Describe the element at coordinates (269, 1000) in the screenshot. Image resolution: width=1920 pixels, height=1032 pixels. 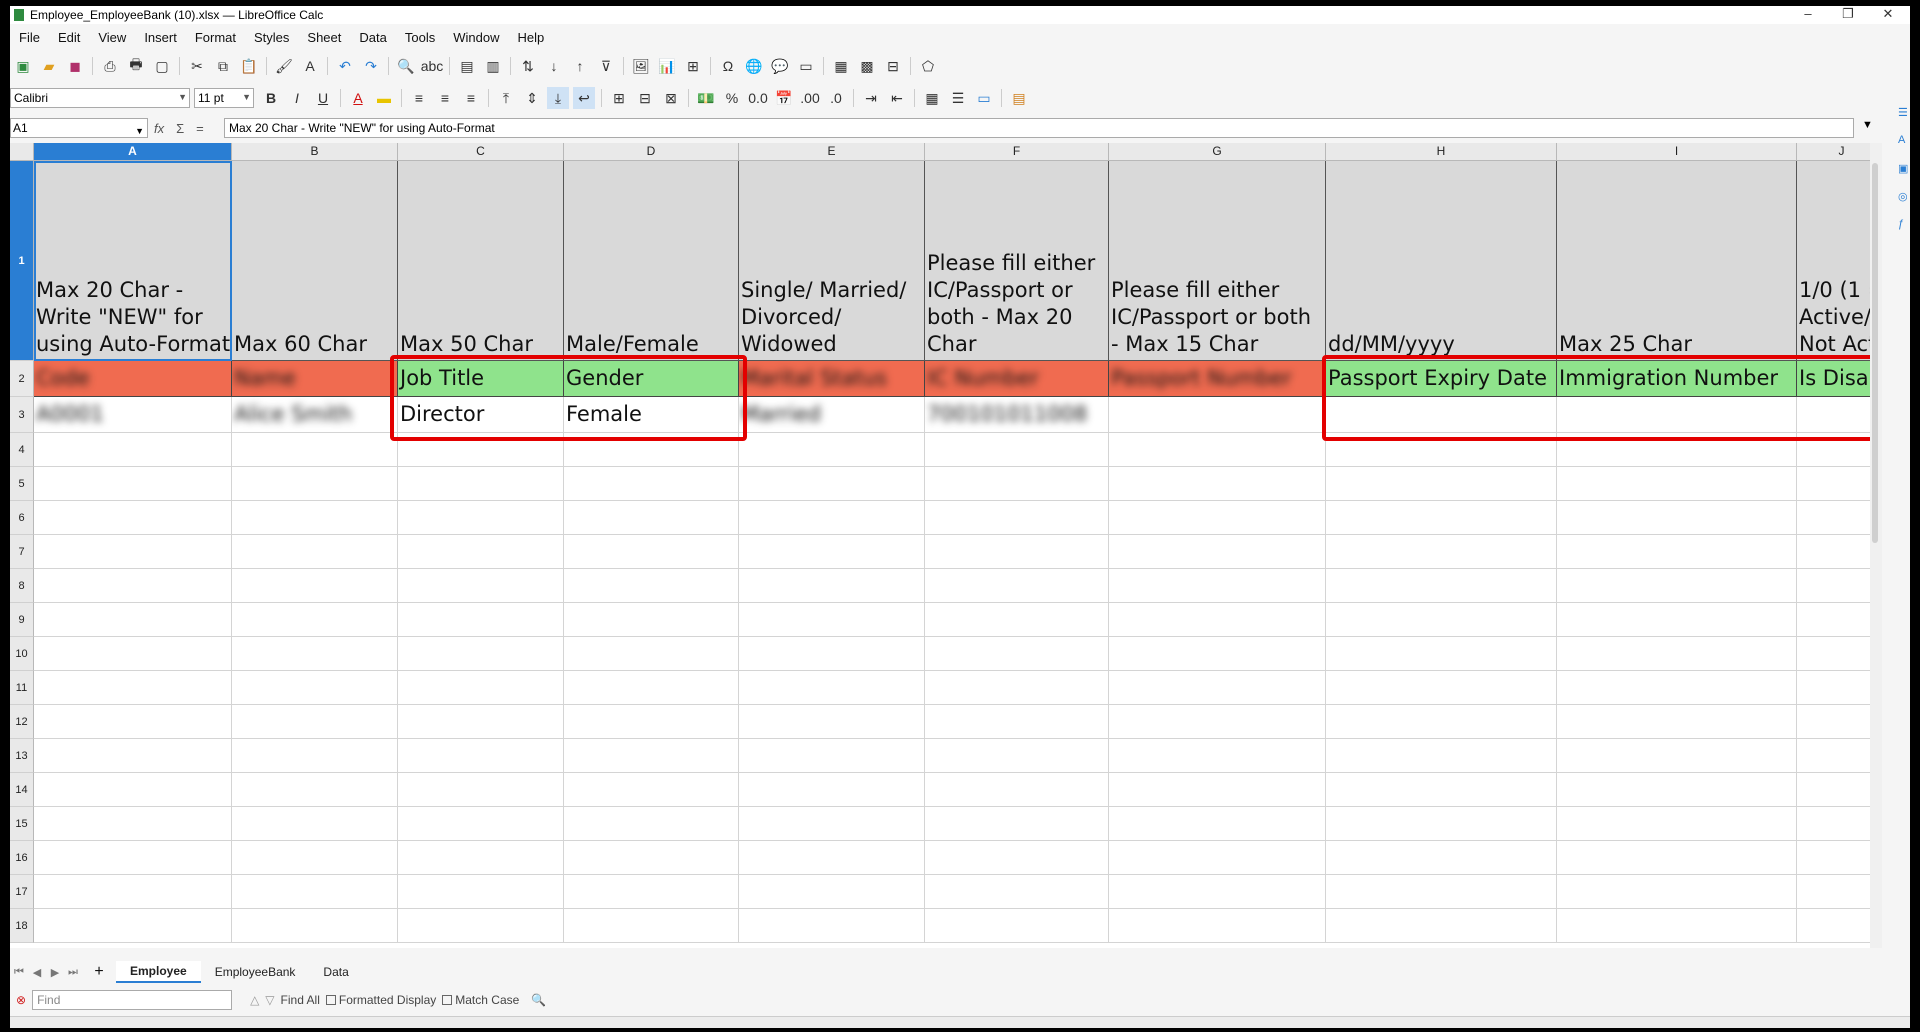
I see `find-next-icon: ▽` at that location.